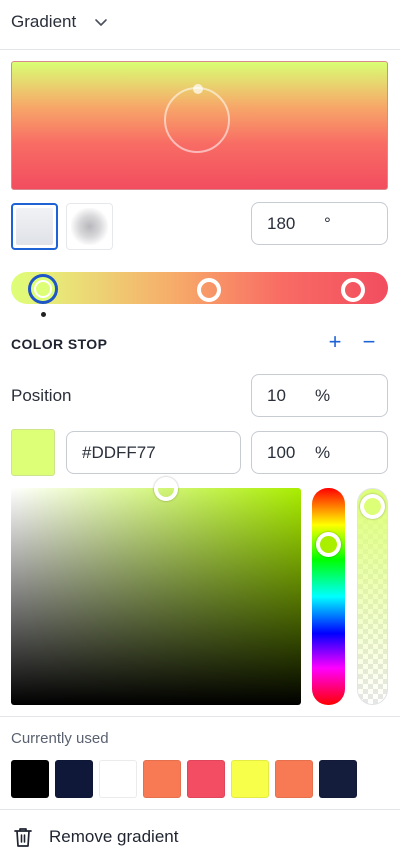  I want to click on opacity-unit: %, so click(323, 452).